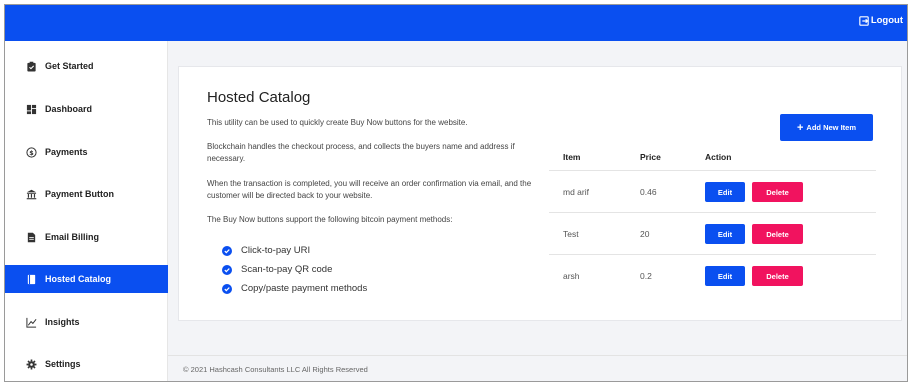 Image resolution: width=913 pixels, height=386 pixels. What do you see at coordinates (31, 237) in the screenshot?
I see `document-icon` at bounding box center [31, 237].